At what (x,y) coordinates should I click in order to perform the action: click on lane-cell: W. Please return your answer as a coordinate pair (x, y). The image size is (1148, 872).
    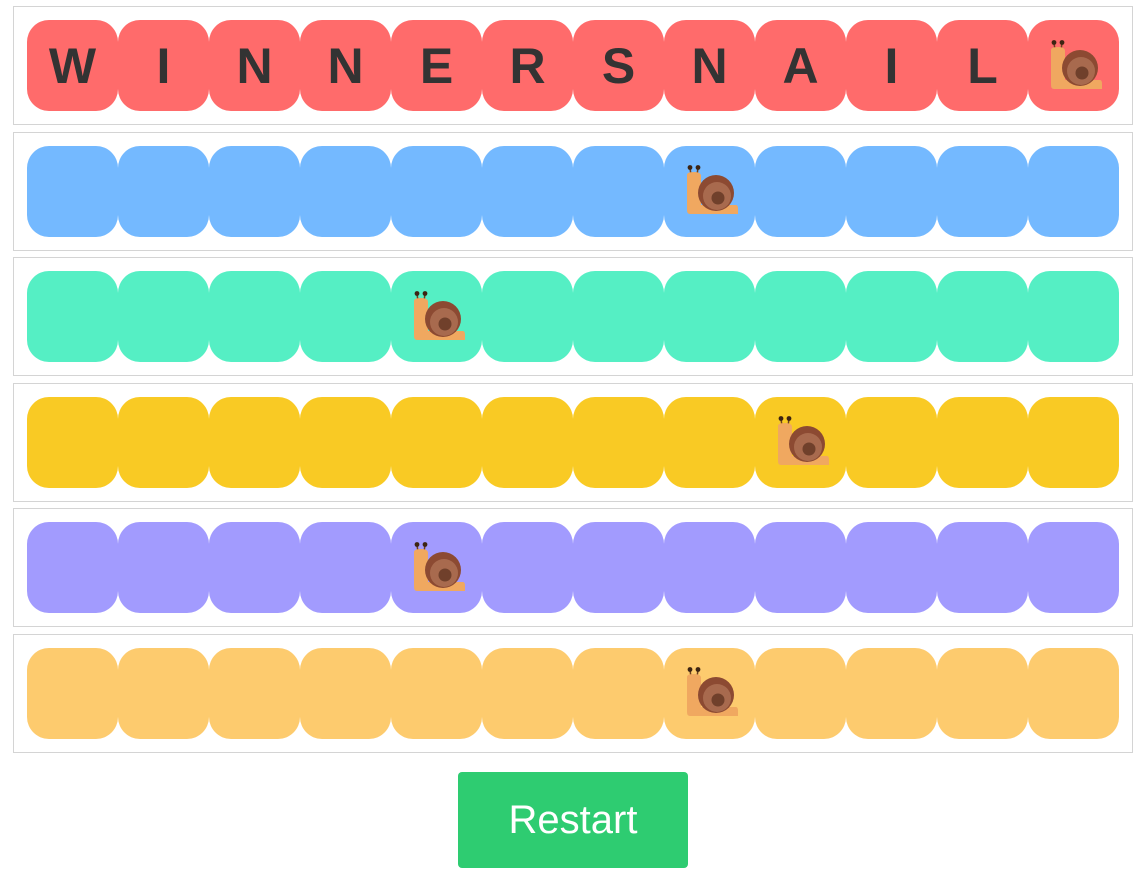
    Looking at the image, I should click on (72, 65).